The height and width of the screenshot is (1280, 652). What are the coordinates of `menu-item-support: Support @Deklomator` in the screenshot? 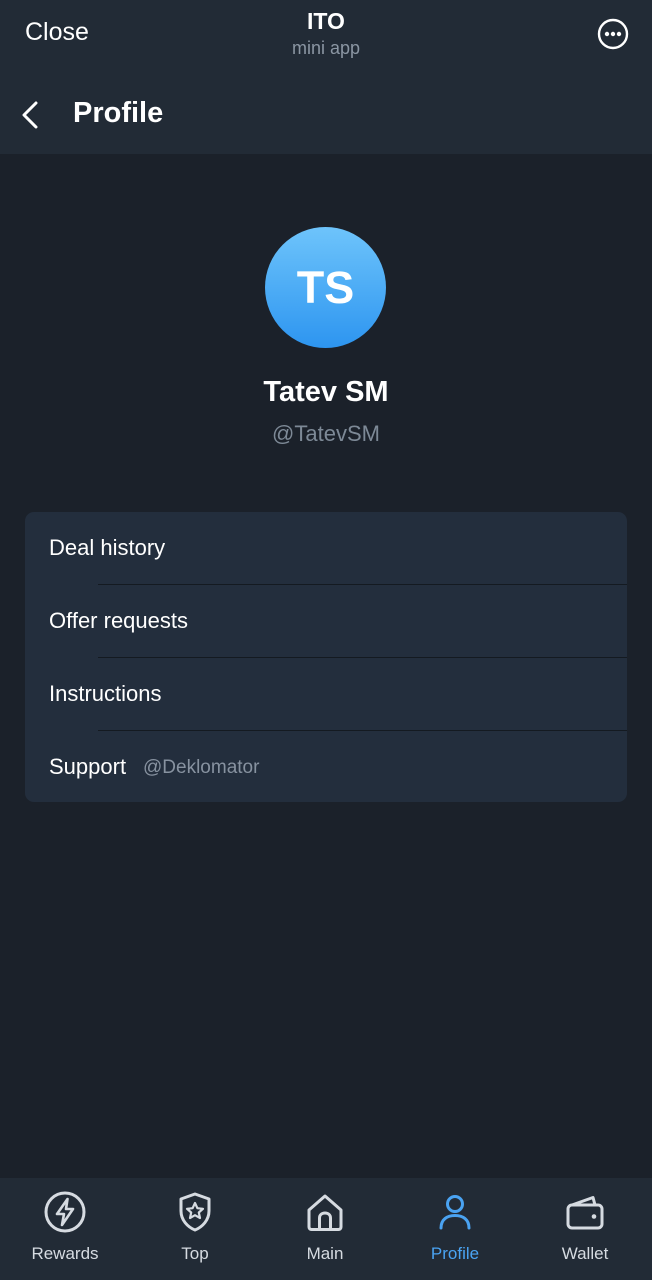 It's located at (326, 766).